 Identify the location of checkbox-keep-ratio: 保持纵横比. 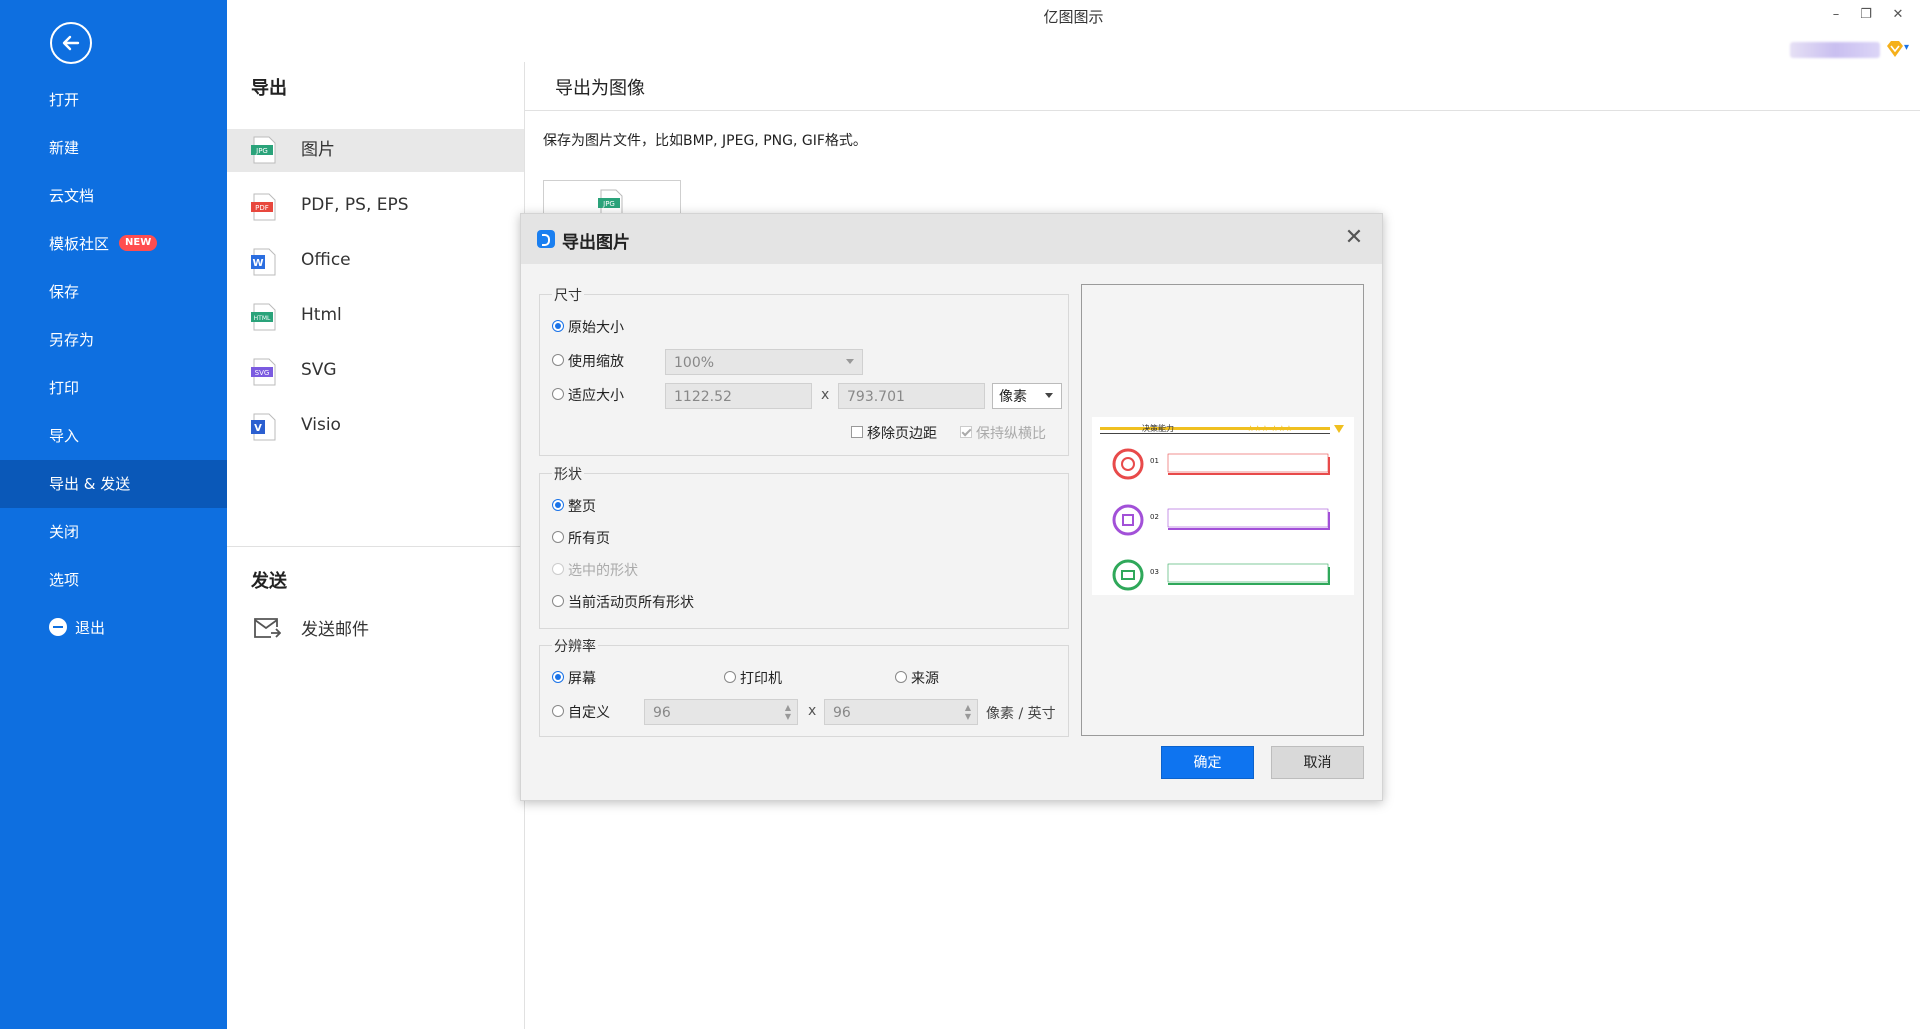
(1003, 433).